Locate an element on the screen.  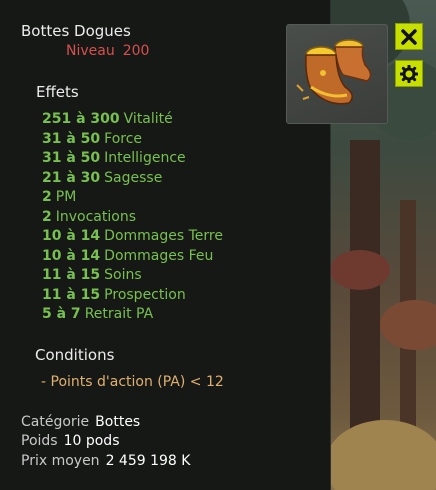
meta-weight: Poids 10 pods is located at coordinates (70, 441).